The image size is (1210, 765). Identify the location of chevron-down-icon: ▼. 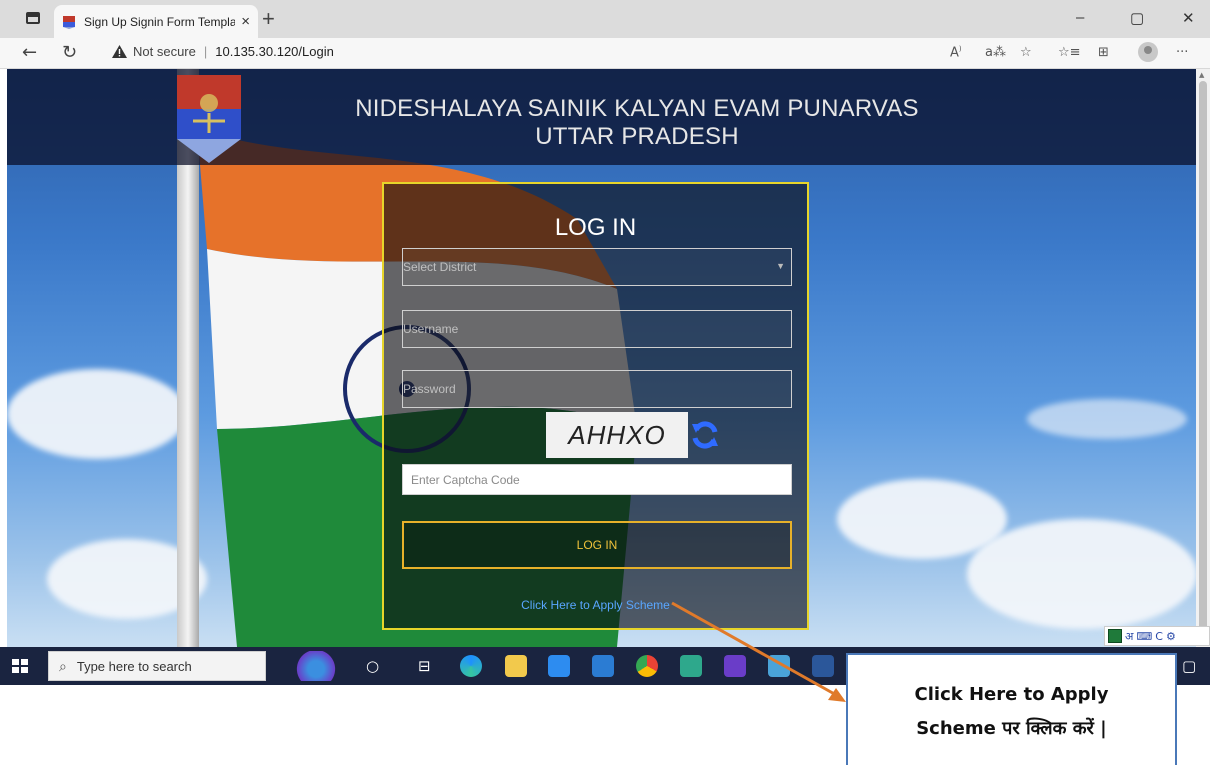
(780, 266).